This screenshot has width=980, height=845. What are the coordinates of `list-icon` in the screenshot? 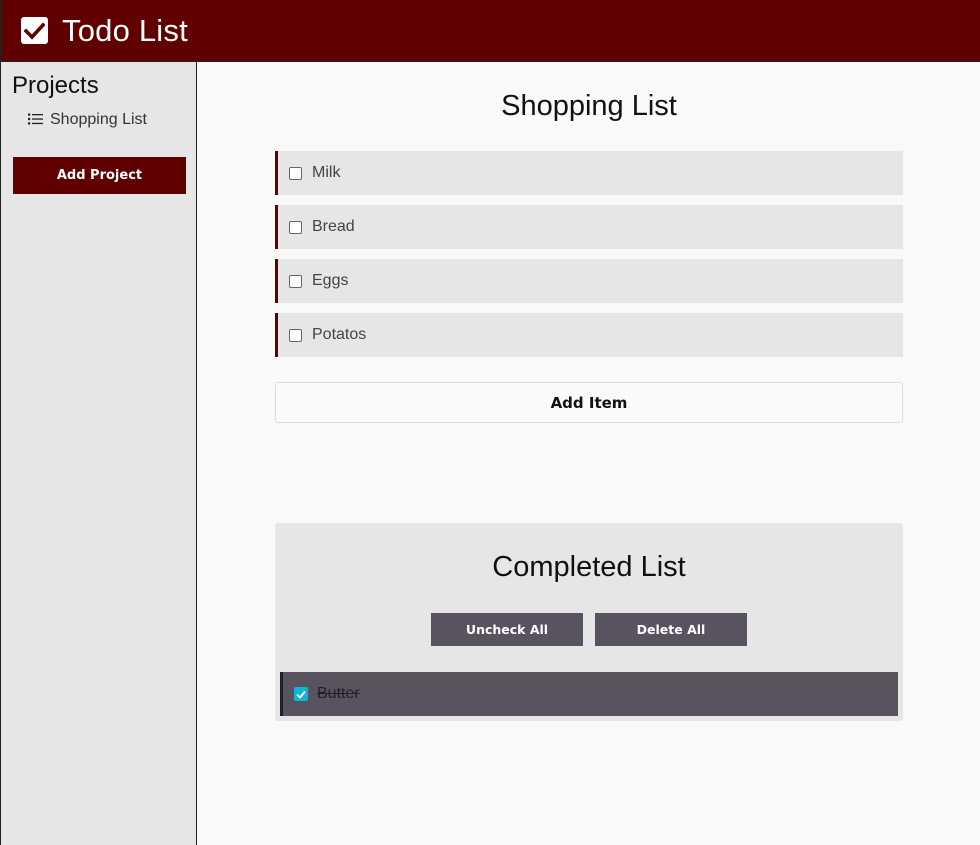 It's located at (35, 119).